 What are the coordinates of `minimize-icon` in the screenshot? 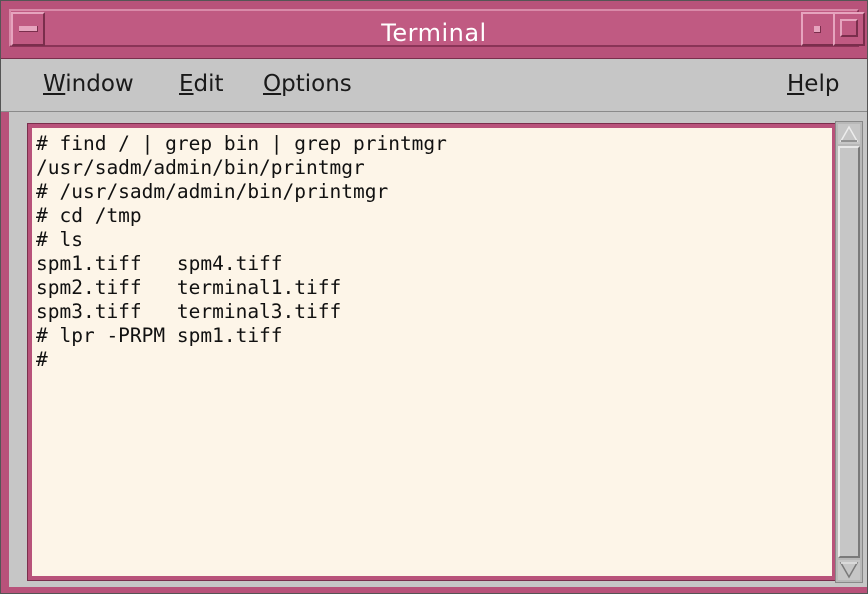 It's located at (817, 29).